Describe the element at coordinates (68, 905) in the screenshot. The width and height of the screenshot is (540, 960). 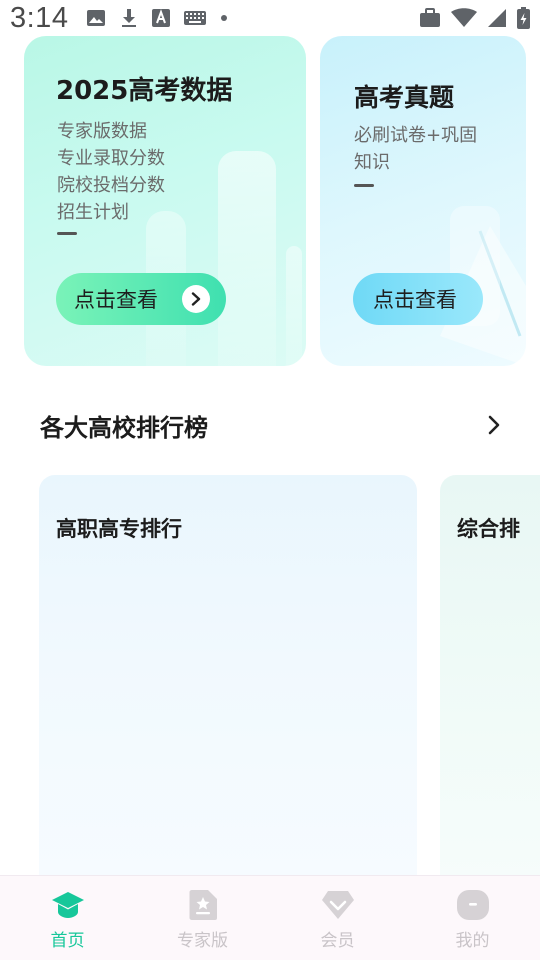
I see `graduation-cap-icon` at that location.